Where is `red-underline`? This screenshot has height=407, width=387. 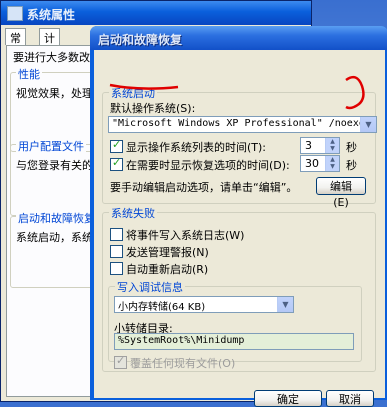
red-underline is located at coordinates (144, 86).